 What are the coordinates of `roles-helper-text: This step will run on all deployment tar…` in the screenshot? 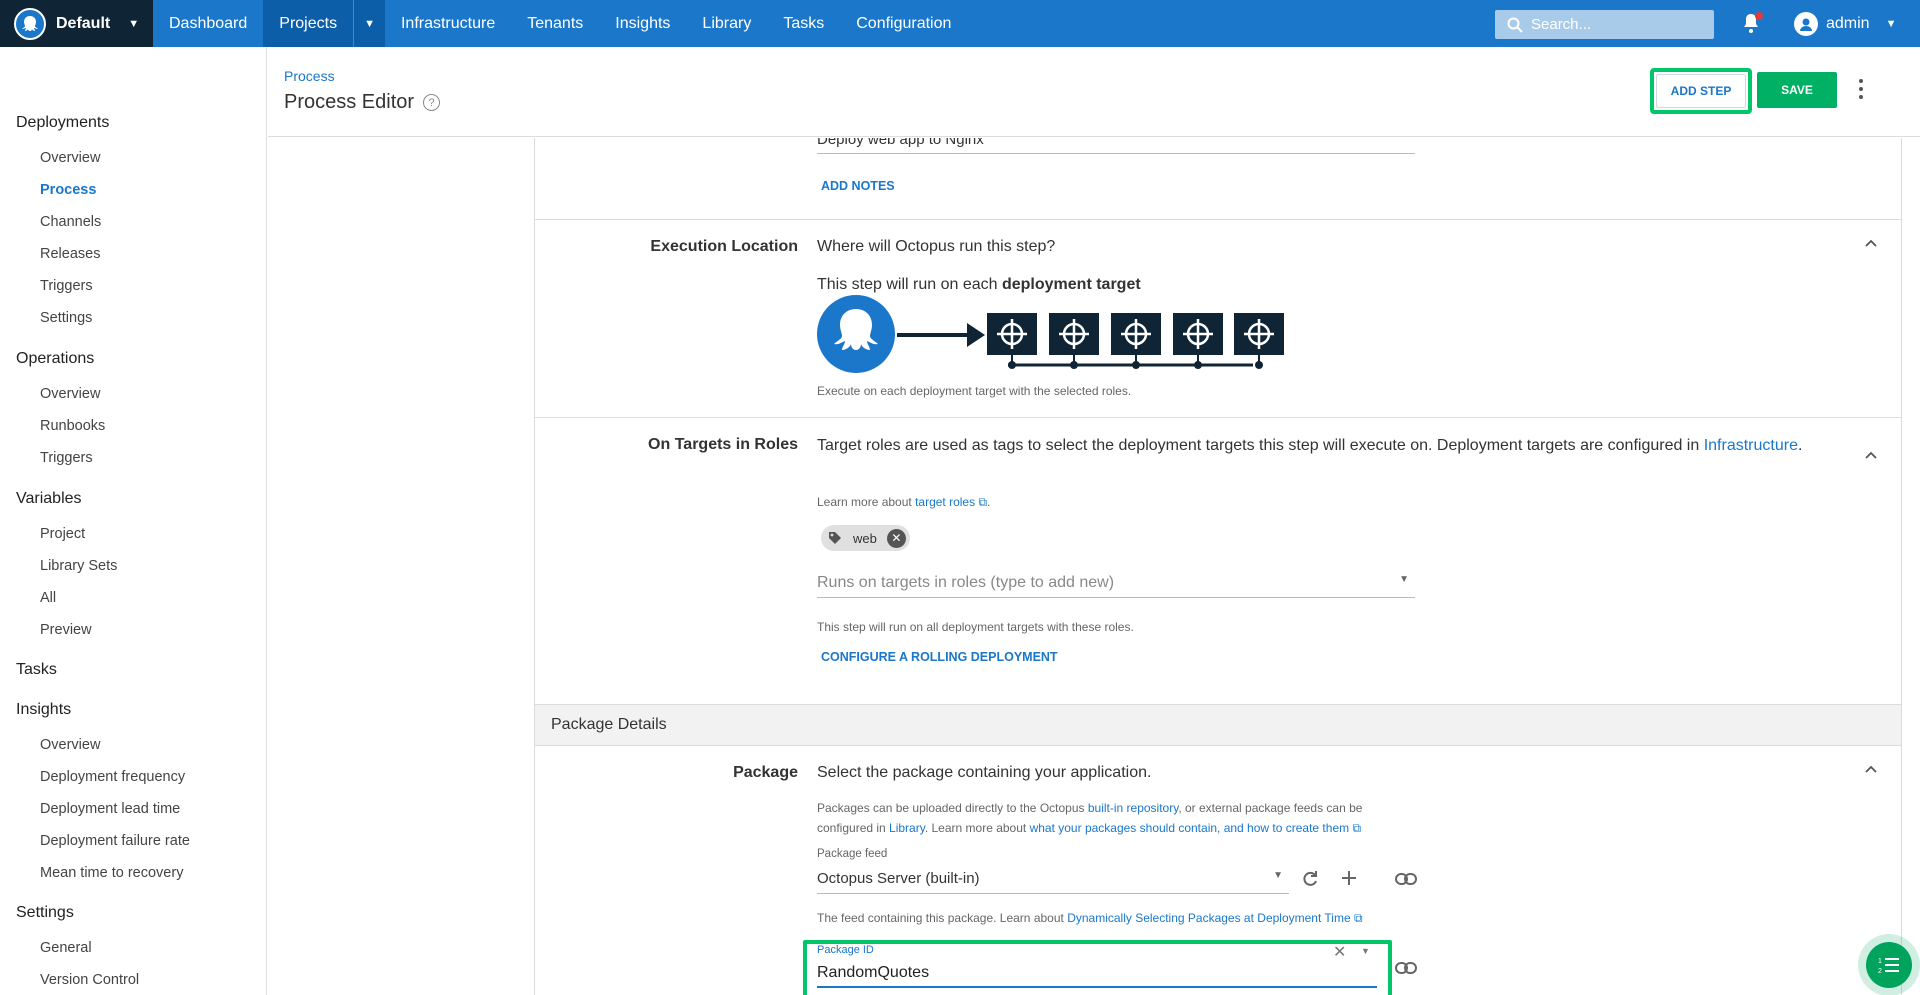 It's located at (975, 627).